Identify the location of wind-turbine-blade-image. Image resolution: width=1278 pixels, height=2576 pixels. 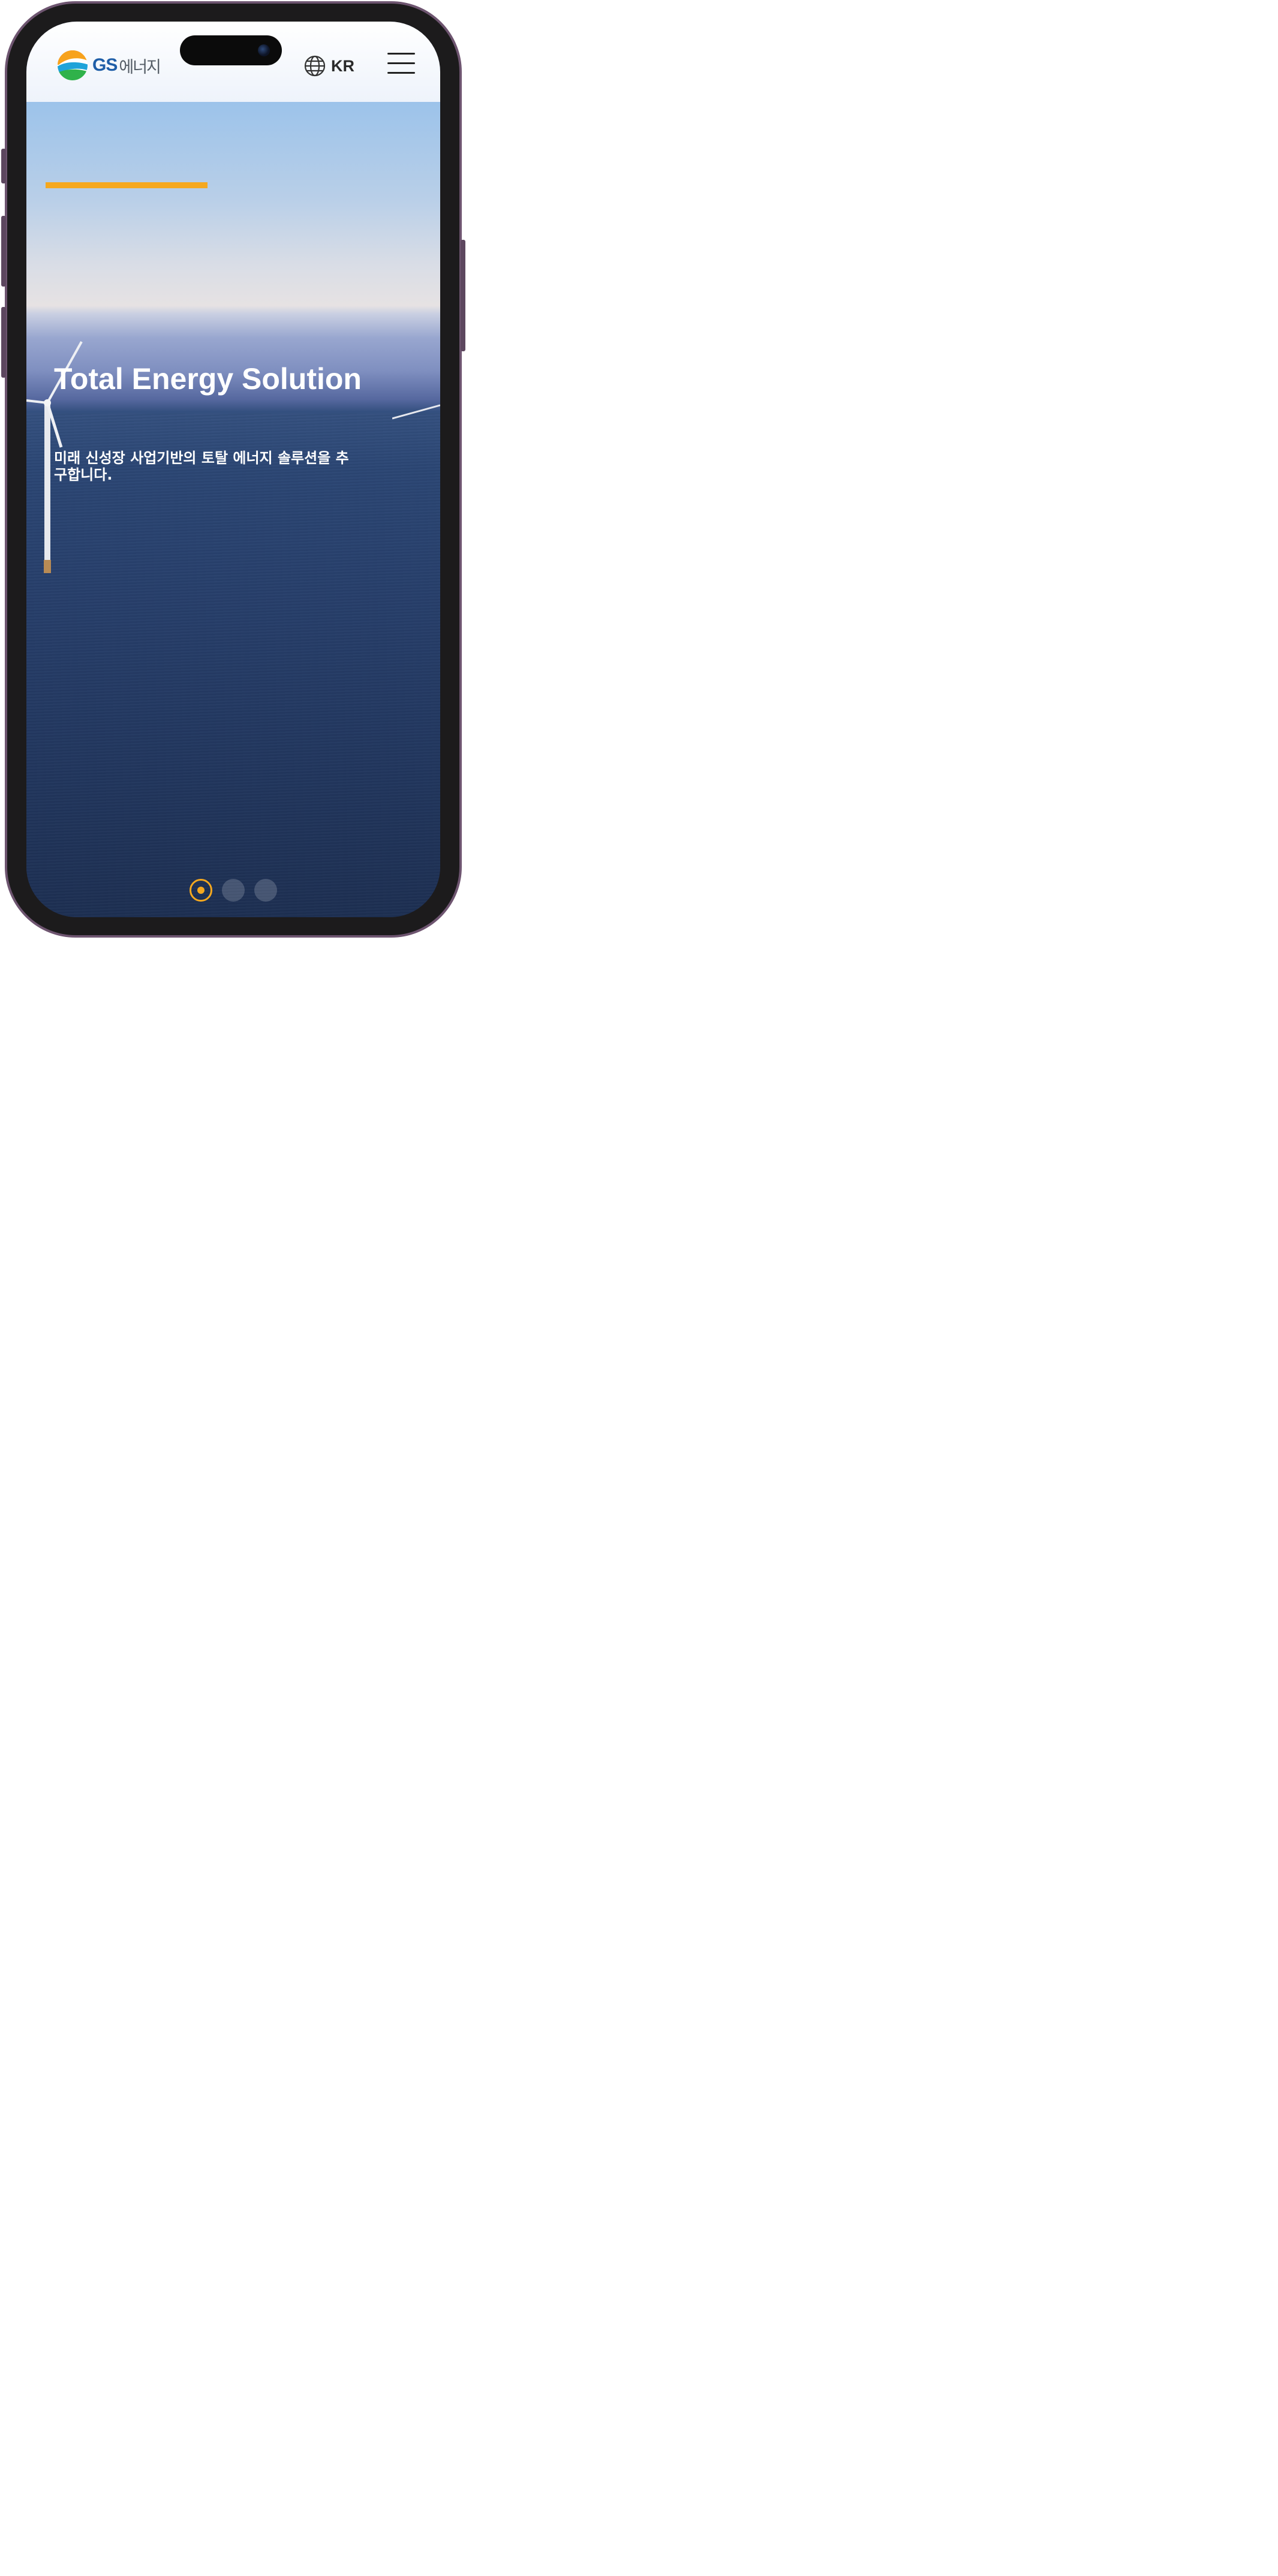
(416, 412).